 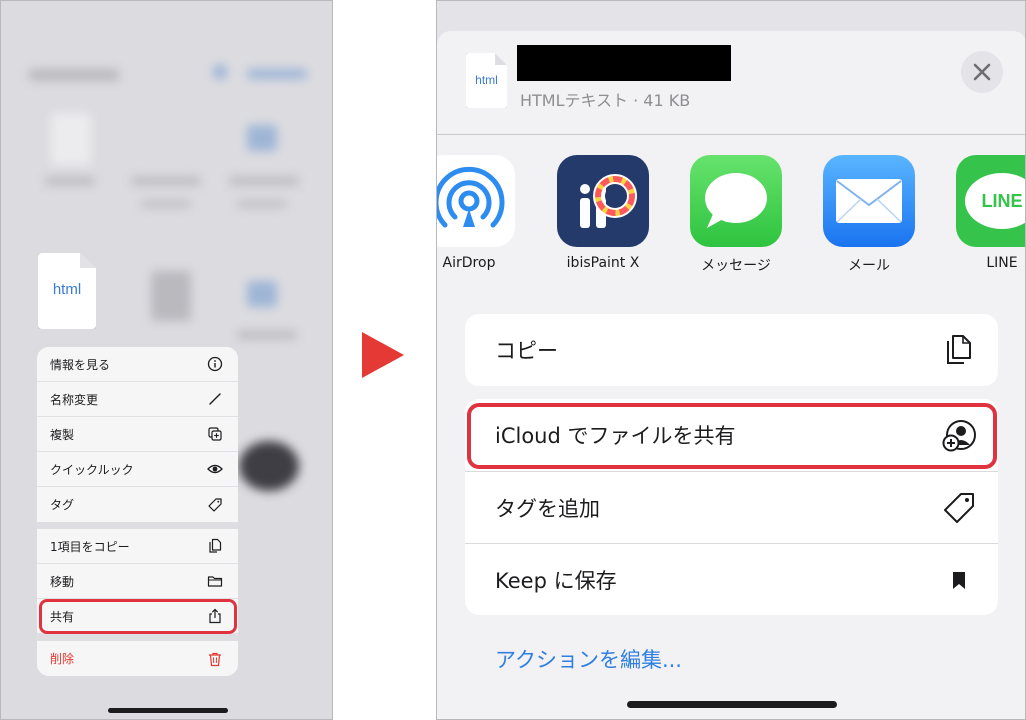 What do you see at coordinates (62, 659) in the screenshot?
I see `menu-item-label: 削除` at bounding box center [62, 659].